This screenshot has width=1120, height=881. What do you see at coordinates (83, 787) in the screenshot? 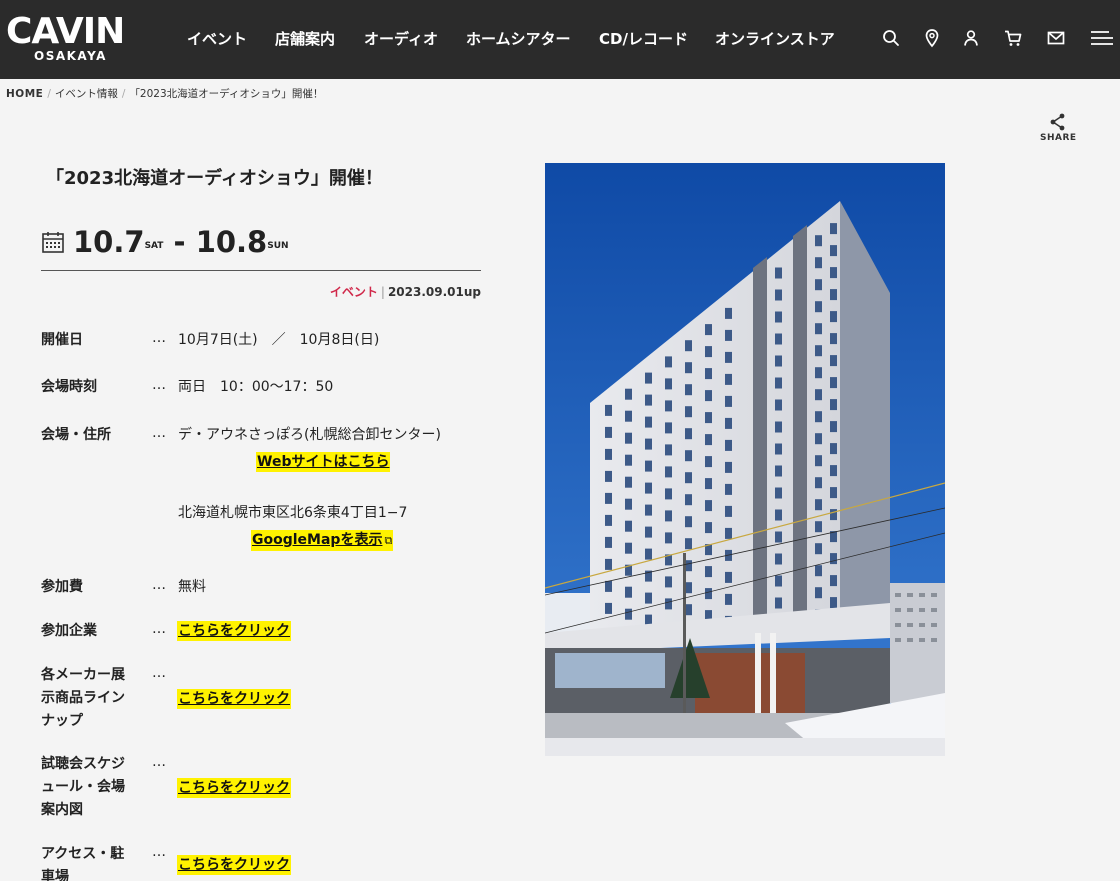
I see `label-line: ュール・会場` at bounding box center [83, 787].